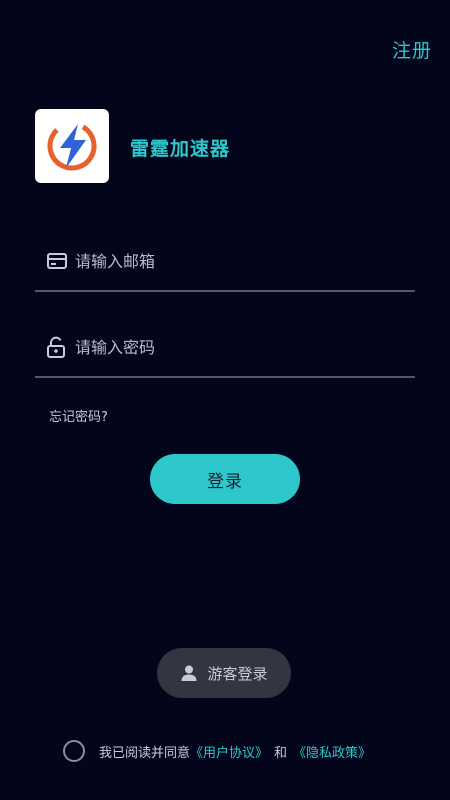  What do you see at coordinates (57, 261) in the screenshot?
I see `card-icon` at bounding box center [57, 261].